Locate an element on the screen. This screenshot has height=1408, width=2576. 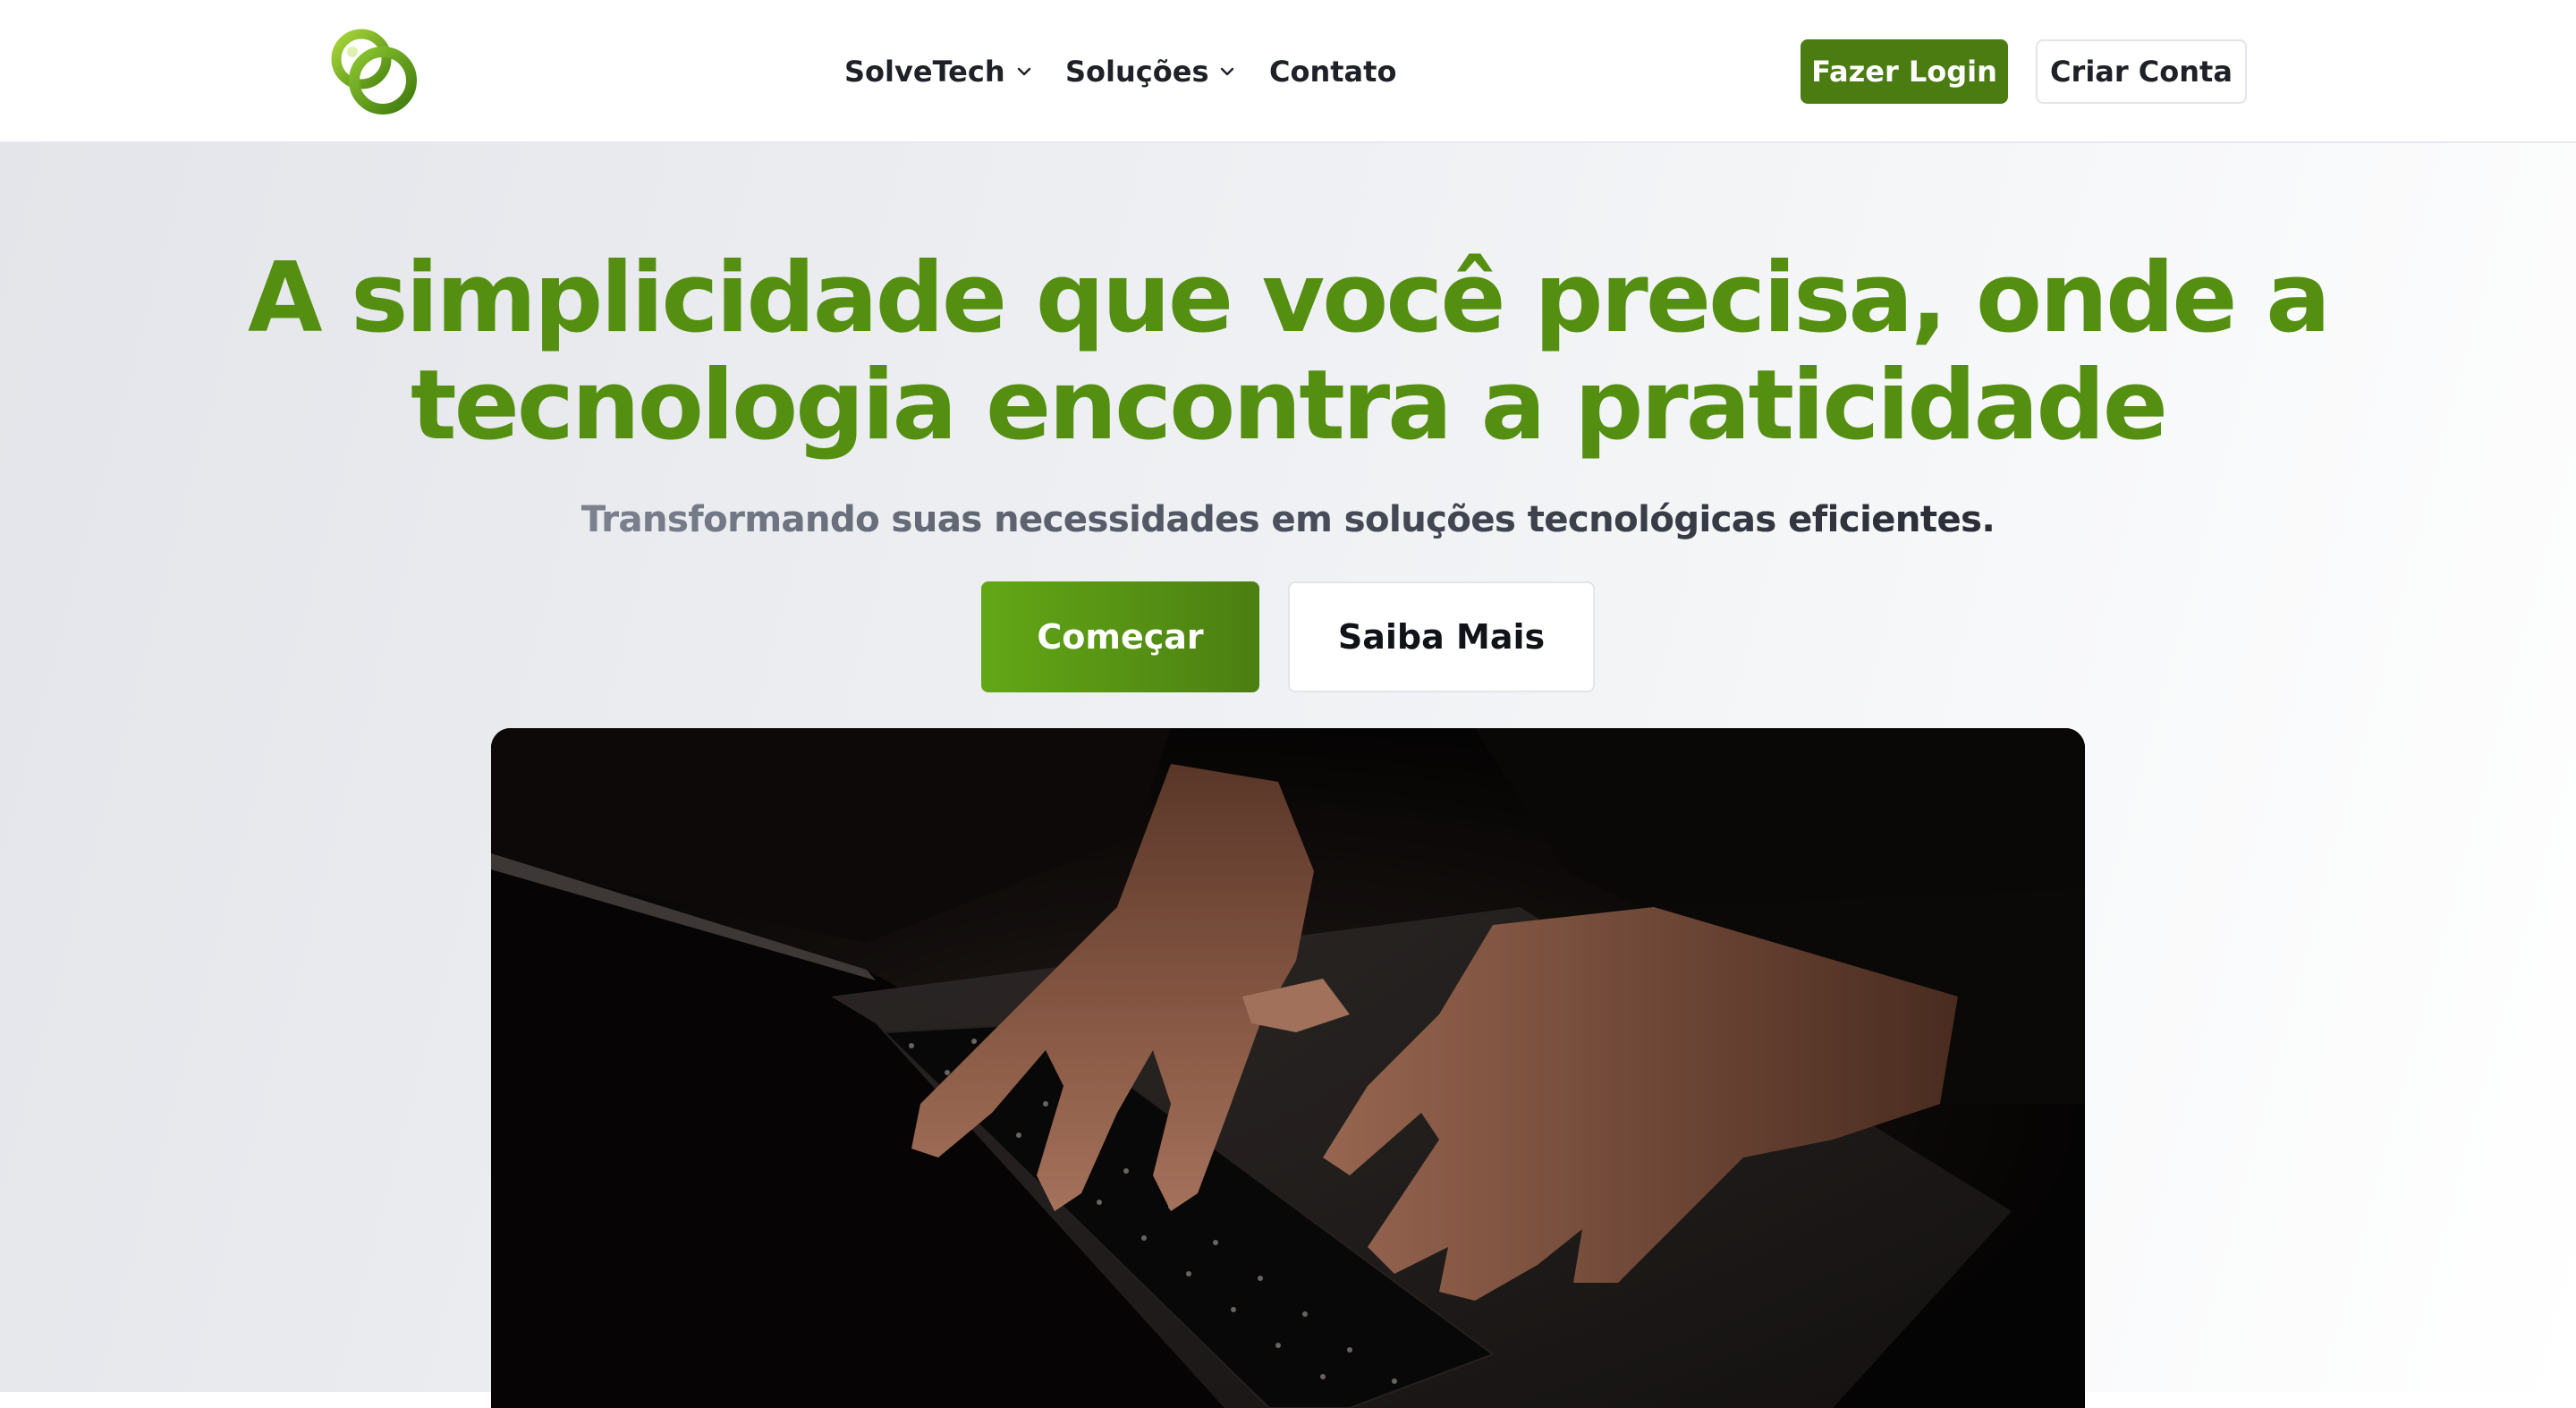
hero-title-line-2: tecnologia encontra a praticidade is located at coordinates (1289, 406).